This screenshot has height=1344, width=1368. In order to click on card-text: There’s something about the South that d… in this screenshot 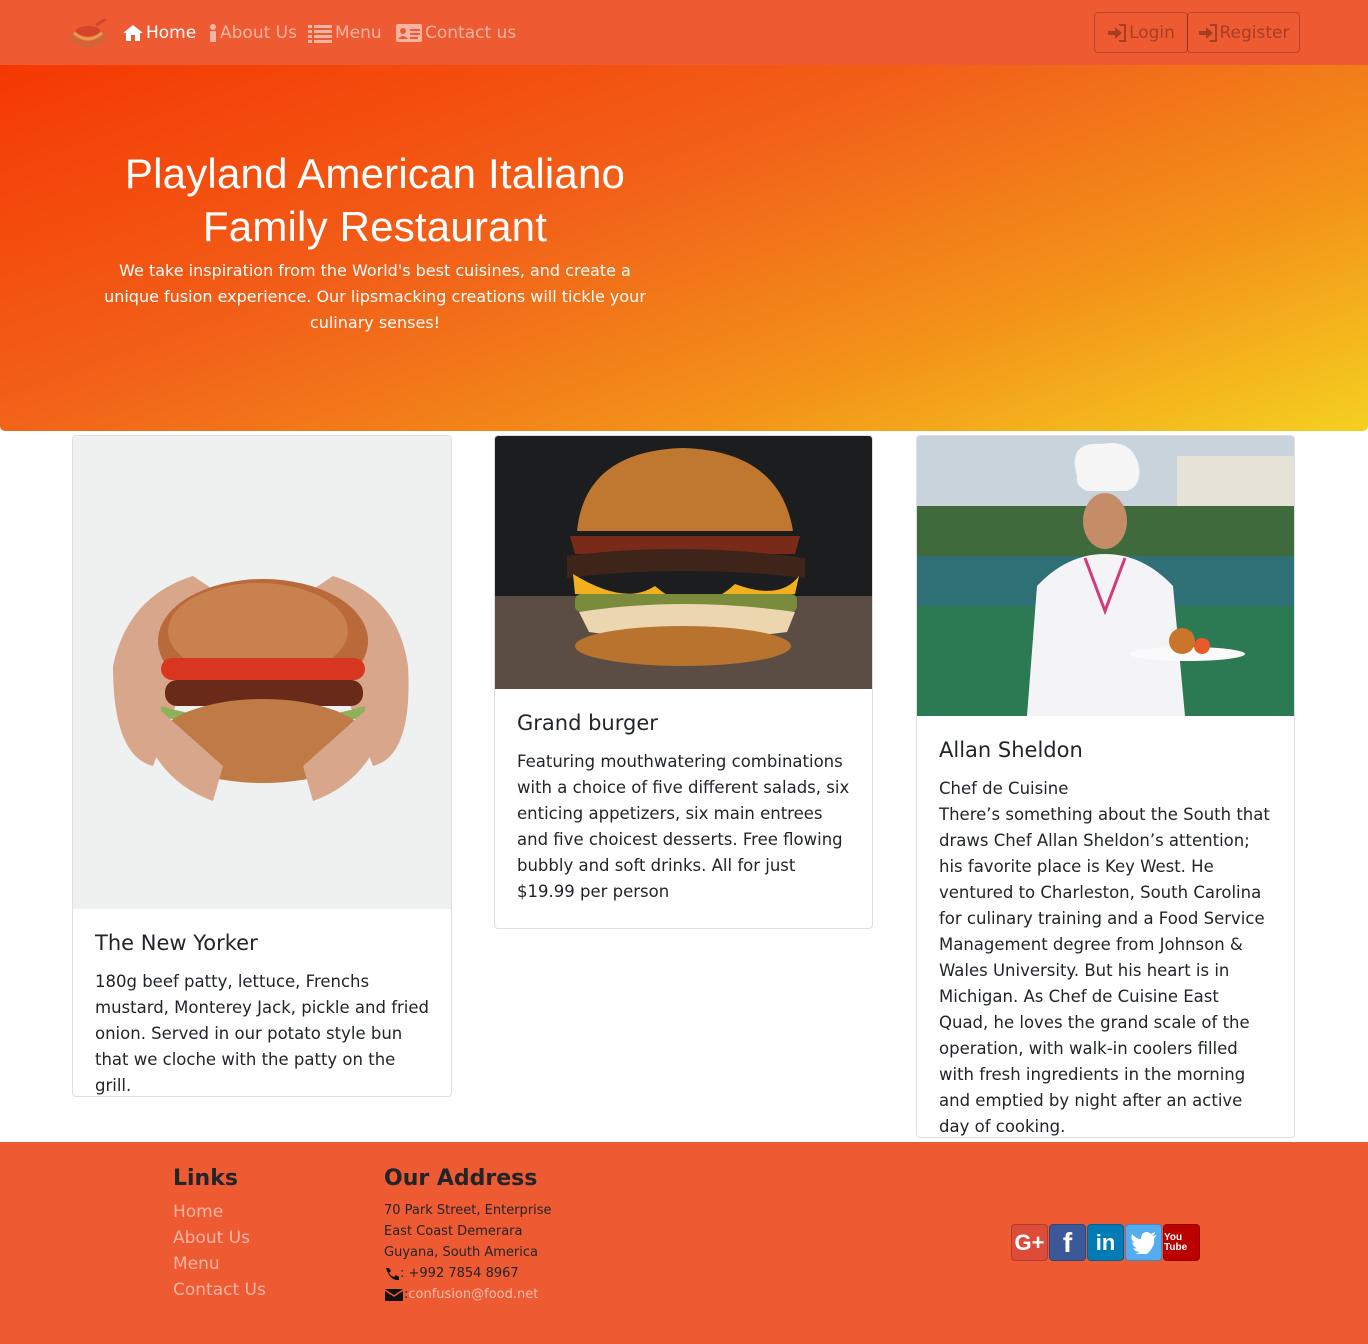, I will do `click(1104, 970)`.